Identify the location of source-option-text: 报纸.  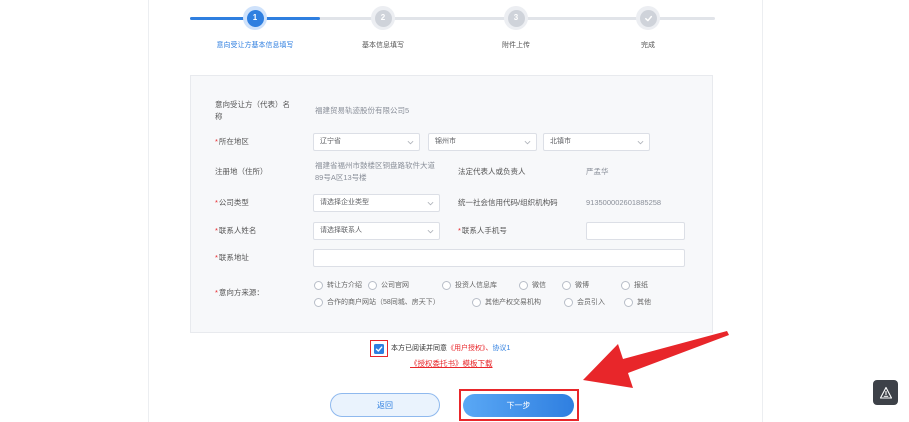
(641, 285).